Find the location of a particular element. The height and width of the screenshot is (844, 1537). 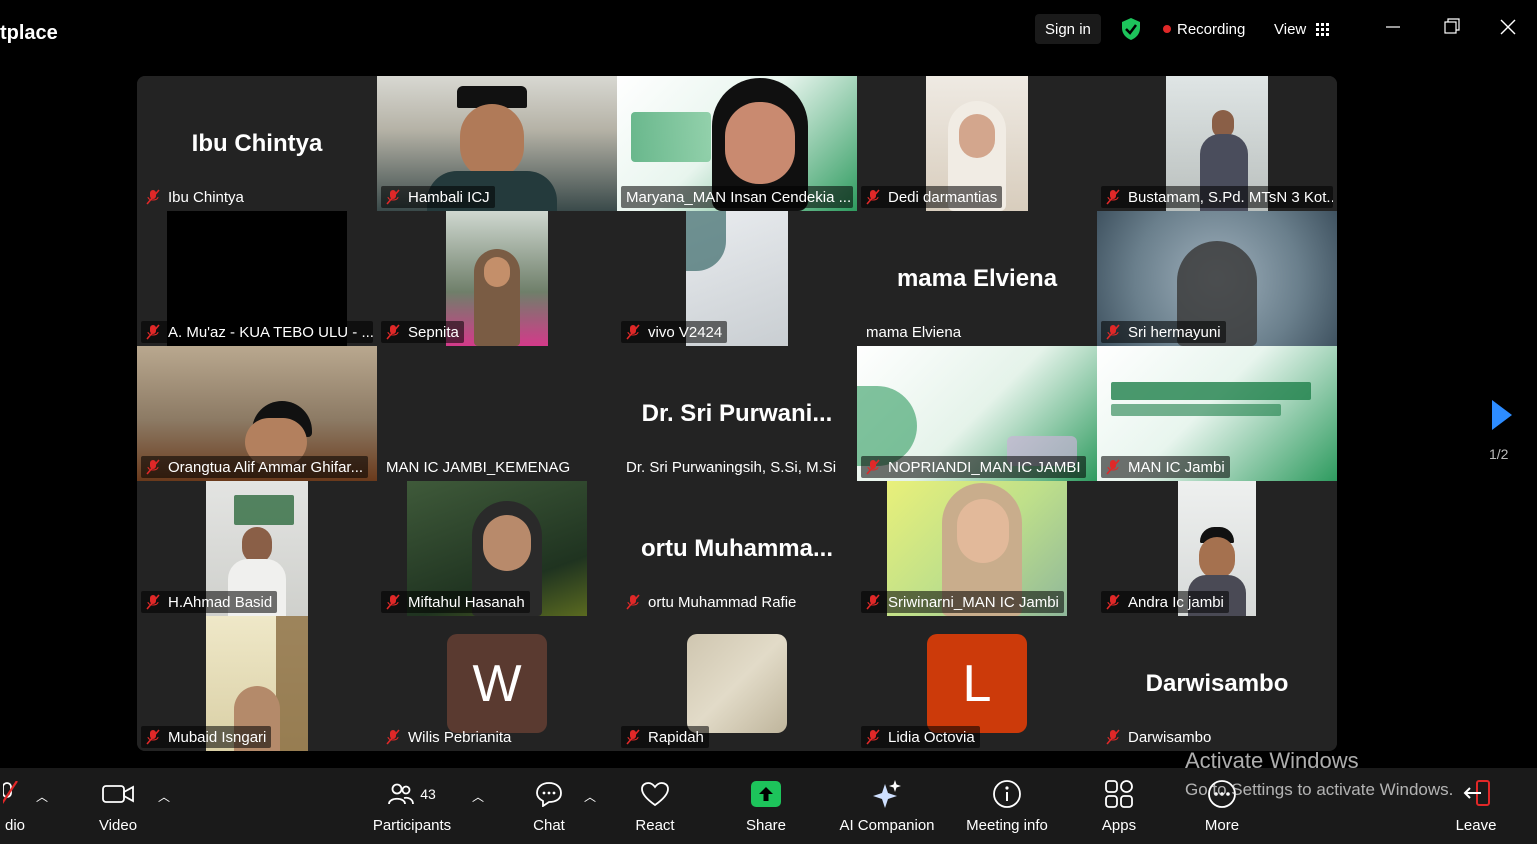

participant-tile: Miftahul Hasanah is located at coordinates (497, 548).